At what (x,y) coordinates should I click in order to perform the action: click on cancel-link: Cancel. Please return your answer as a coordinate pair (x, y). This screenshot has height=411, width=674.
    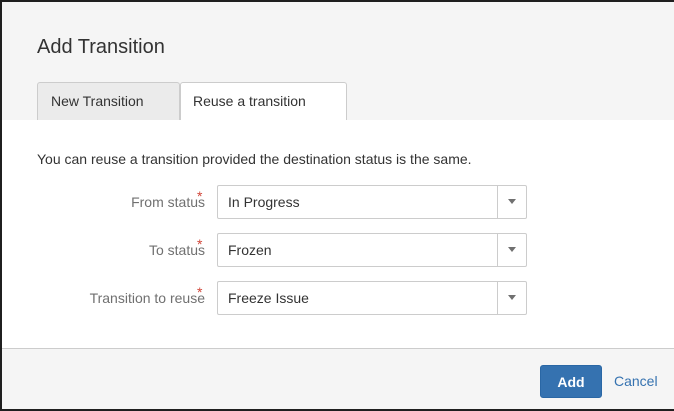
    Looking at the image, I should click on (636, 381).